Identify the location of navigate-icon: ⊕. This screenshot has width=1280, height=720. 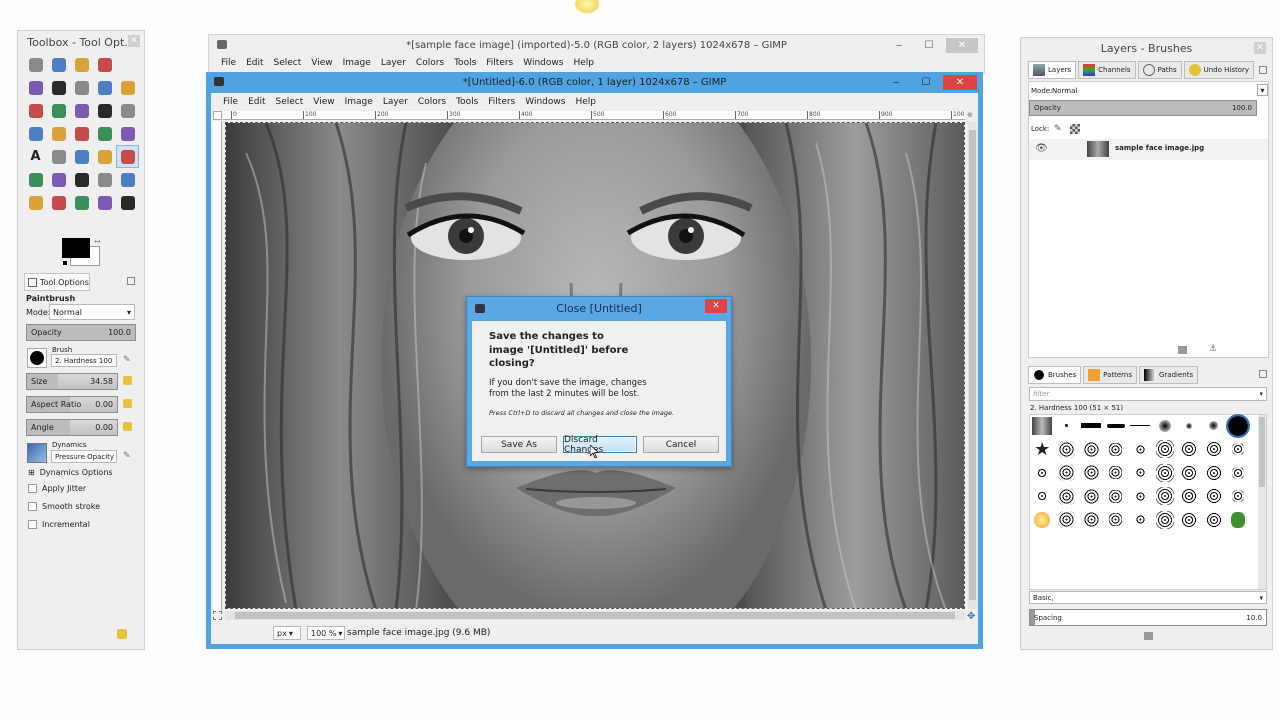
(971, 115).